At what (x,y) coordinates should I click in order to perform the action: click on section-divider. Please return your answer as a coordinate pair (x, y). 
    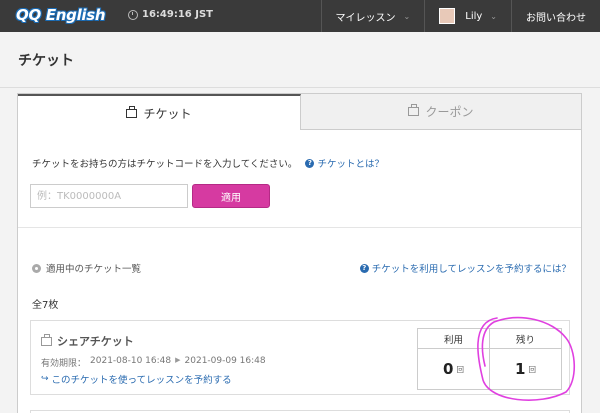
    Looking at the image, I should click on (299, 227).